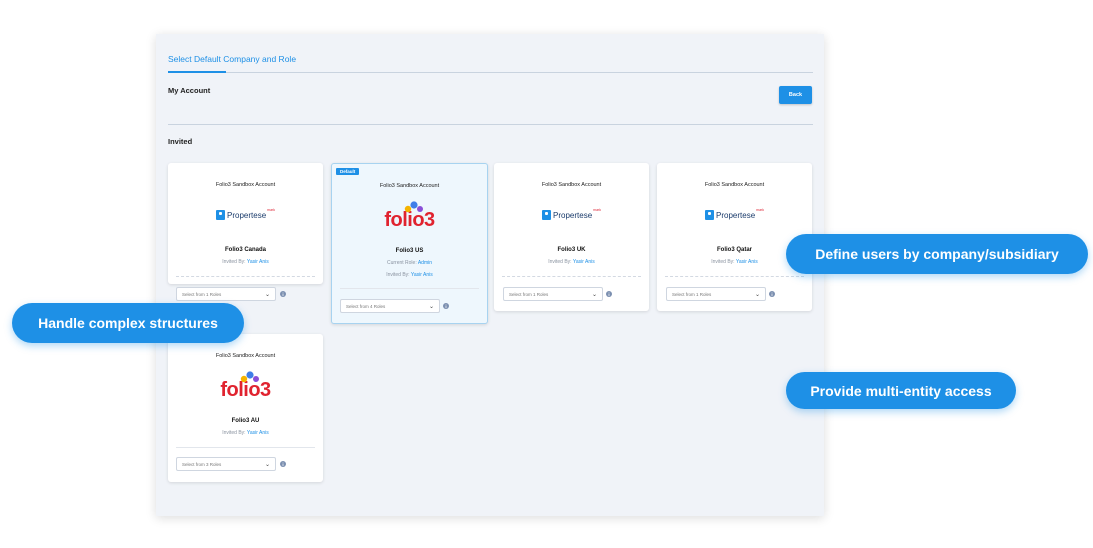 This screenshot has width=1093, height=548. I want to click on tab-divider, so click(490, 72).